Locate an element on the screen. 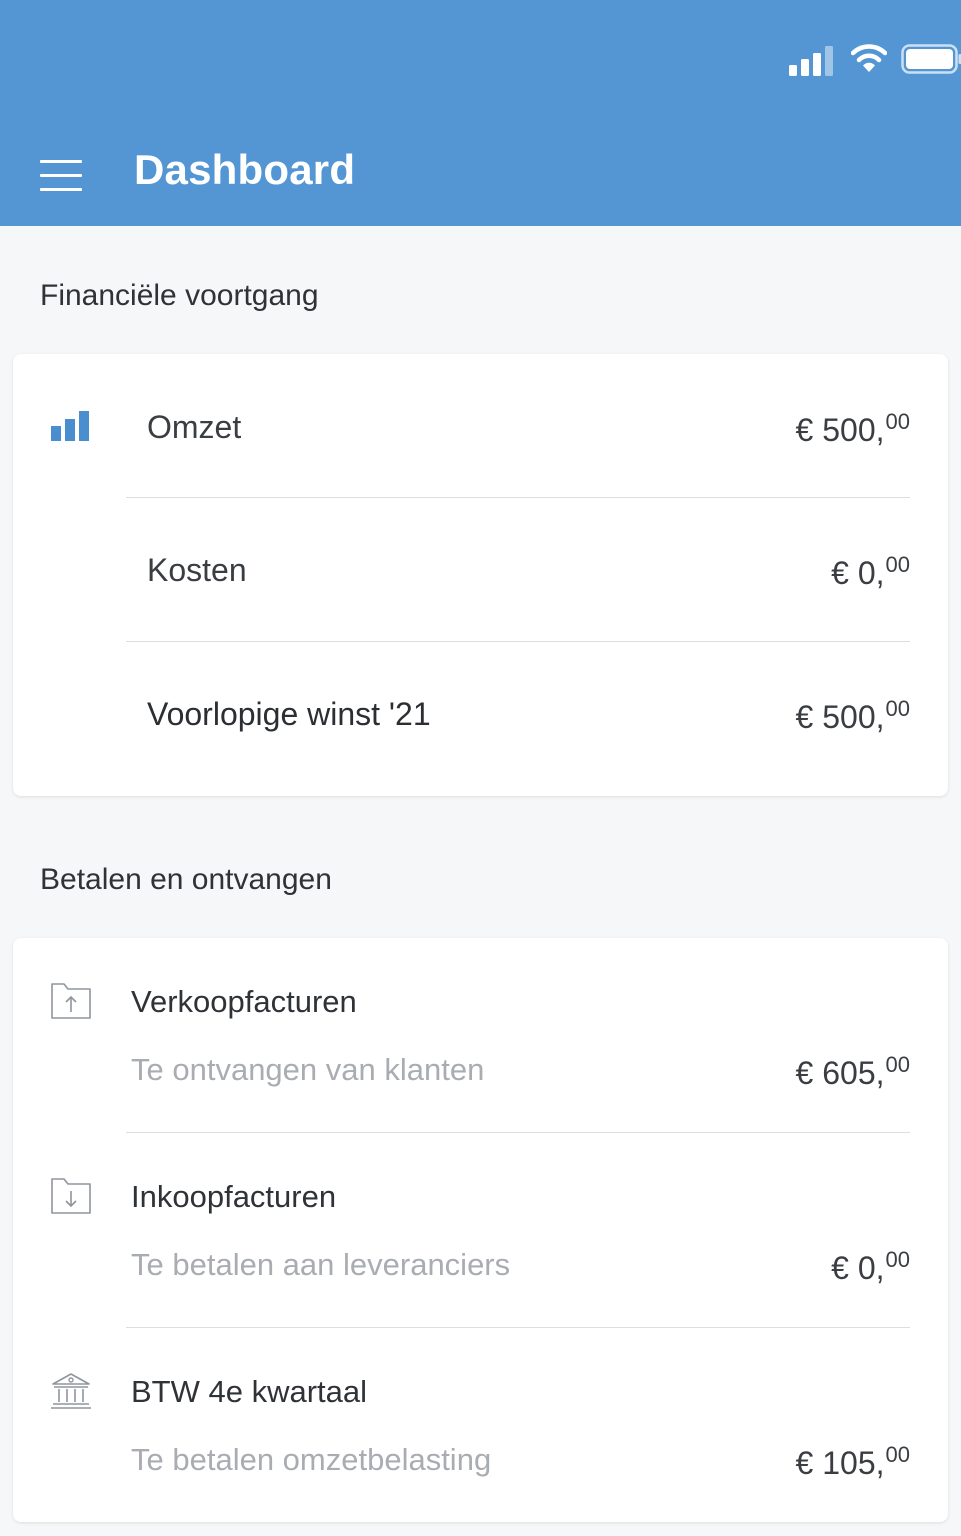 Image resolution: width=961 pixels, height=1536 pixels. section-title-financial-progress: Financiële voortgang is located at coordinates (179, 295).